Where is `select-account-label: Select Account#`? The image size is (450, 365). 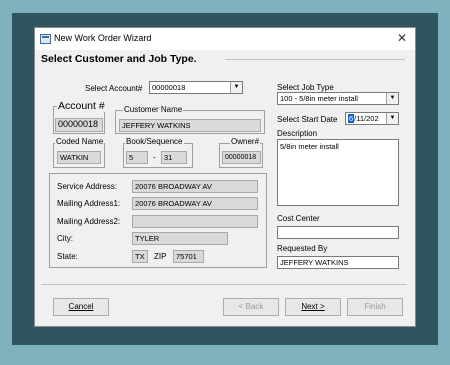
select-account-label: Select Account# is located at coordinates (114, 88).